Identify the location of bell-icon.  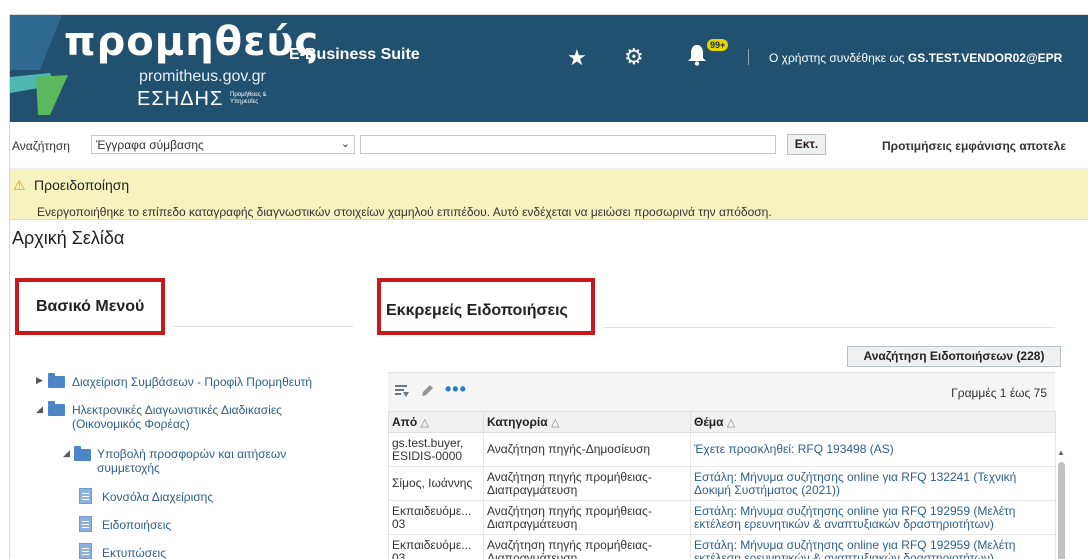
(697, 58).